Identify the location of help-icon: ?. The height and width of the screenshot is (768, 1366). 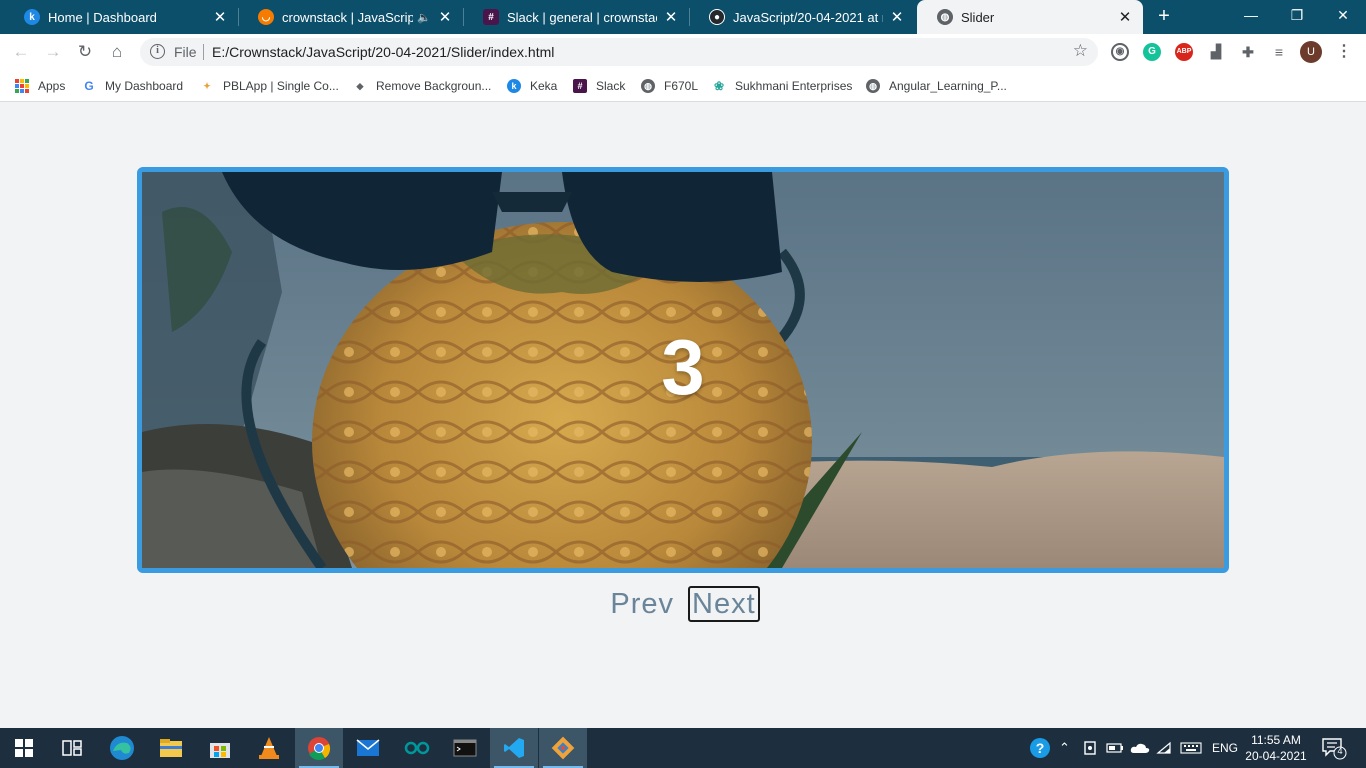
(1040, 748).